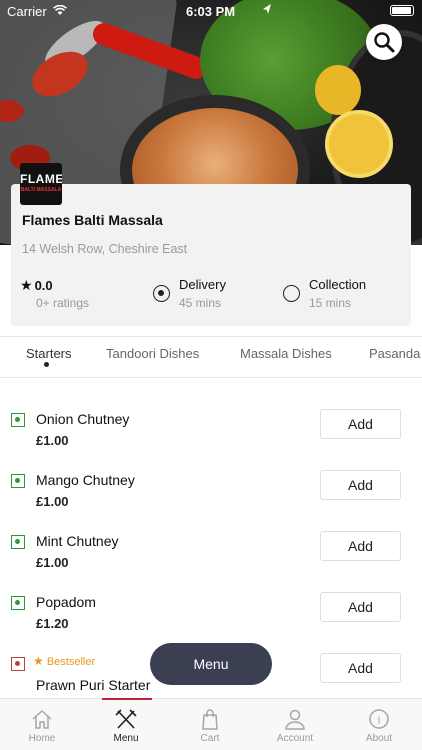 Image resolution: width=422 pixels, height=750 pixels. Describe the element at coordinates (46, 364) in the screenshot. I see `active-tab-indicator` at that location.